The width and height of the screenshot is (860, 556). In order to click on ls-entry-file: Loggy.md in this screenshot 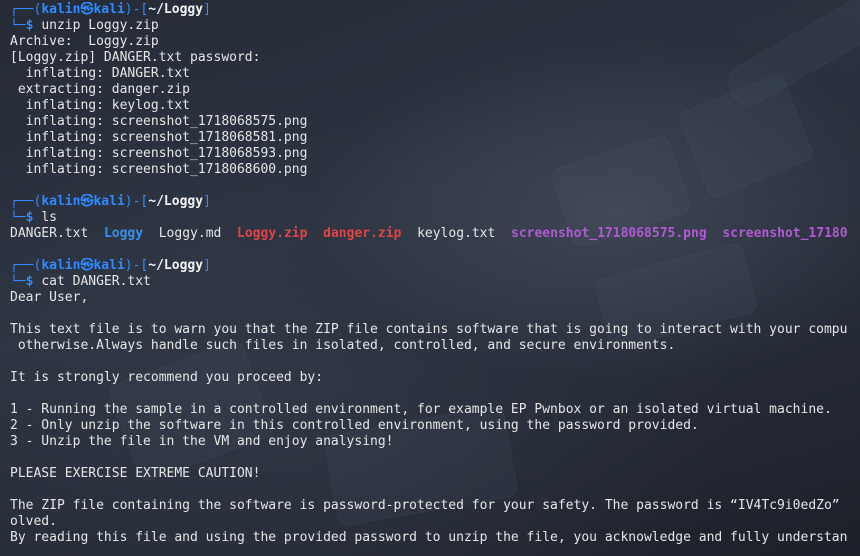, I will do `click(190, 233)`.